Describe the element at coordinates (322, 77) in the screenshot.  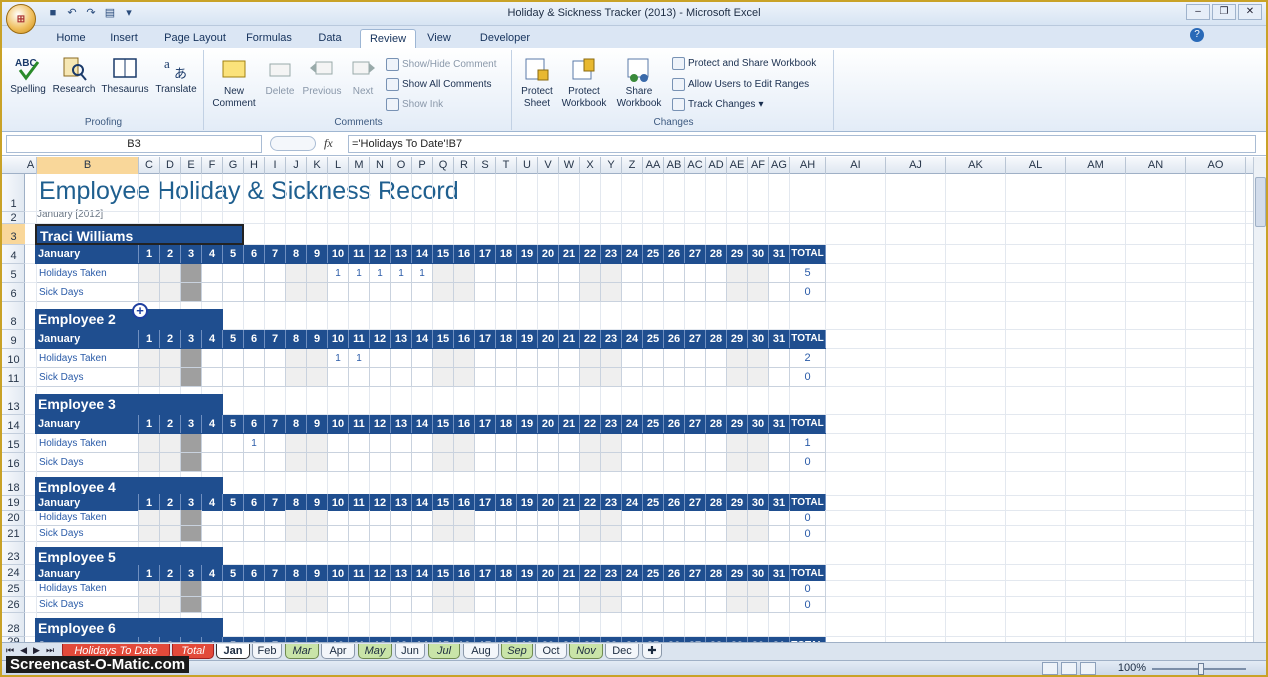
I see `previous-comment-button: Previous` at that location.